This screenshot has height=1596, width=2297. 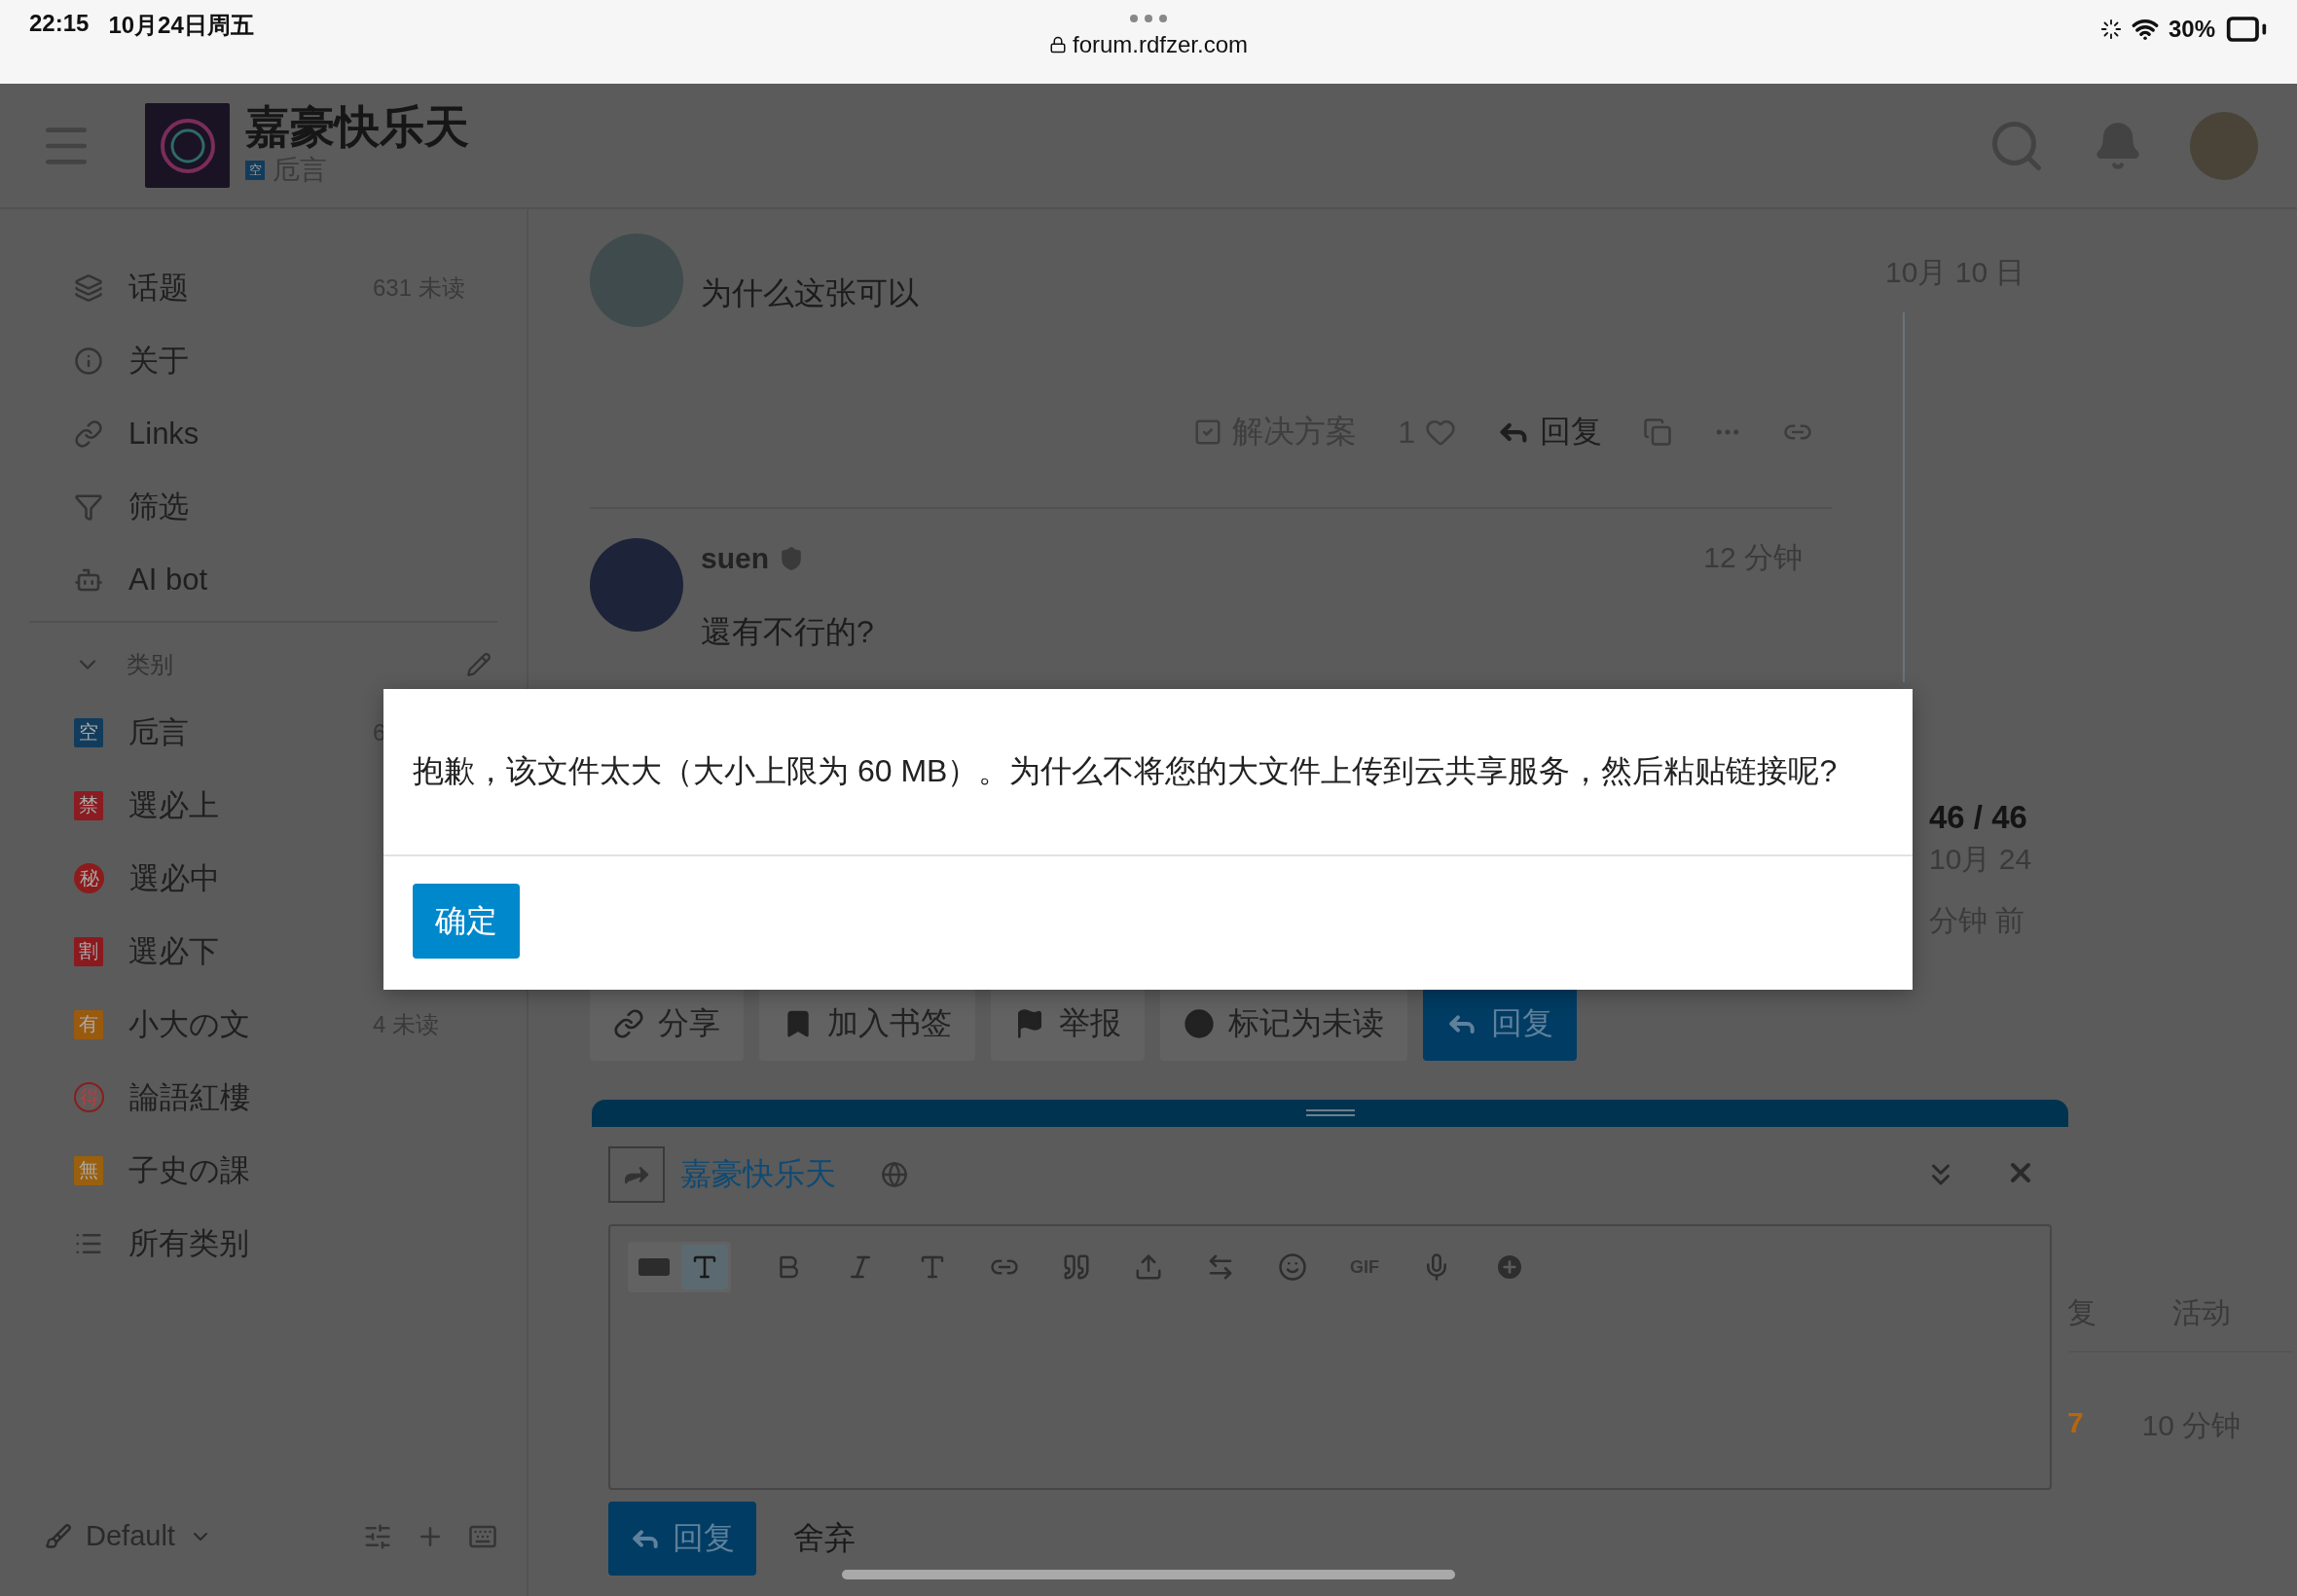 I want to click on category-link: 選必上, so click(x=173, y=805).